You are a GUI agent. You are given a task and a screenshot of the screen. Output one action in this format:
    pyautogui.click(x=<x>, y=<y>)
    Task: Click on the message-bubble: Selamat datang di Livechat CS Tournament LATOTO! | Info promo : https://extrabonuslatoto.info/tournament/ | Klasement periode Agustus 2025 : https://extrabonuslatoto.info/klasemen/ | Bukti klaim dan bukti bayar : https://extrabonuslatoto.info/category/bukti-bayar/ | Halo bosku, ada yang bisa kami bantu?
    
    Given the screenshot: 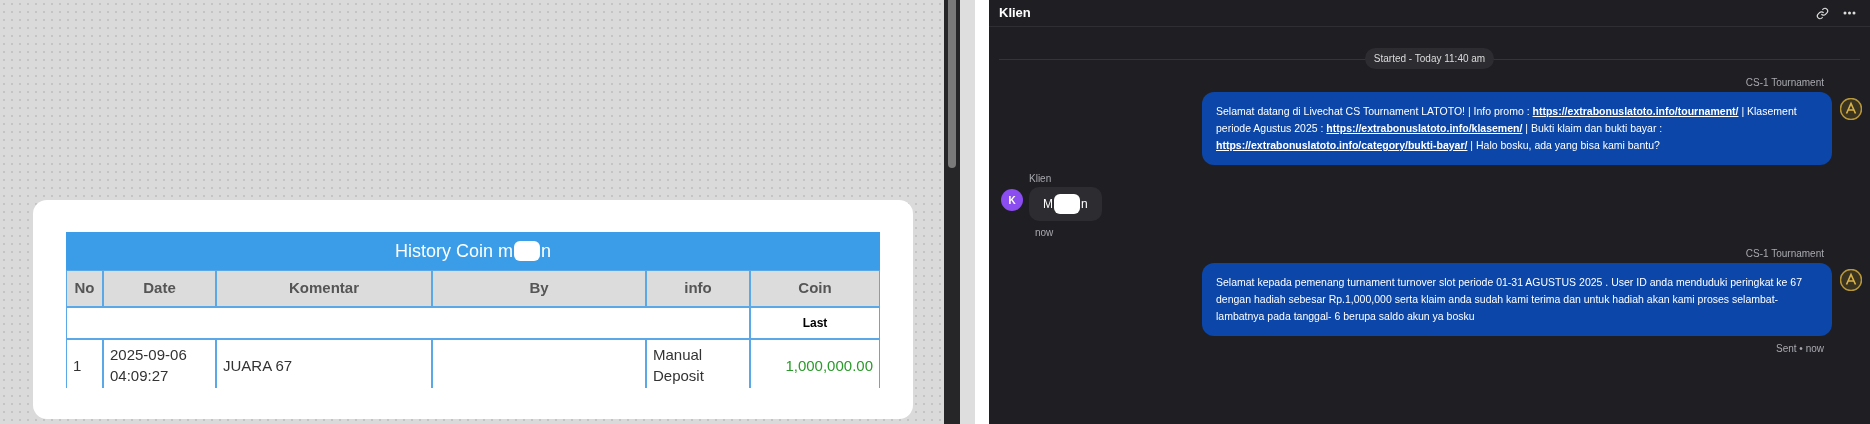 What is the action you would take?
    pyautogui.click(x=1517, y=128)
    